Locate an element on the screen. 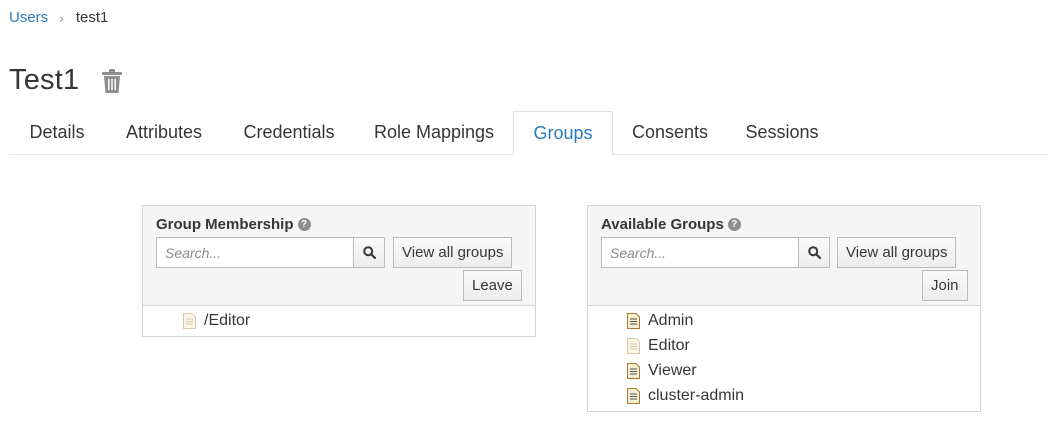 This screenshot has height=447, width=1048. tab-consents: Consents is located at coordinates (670, 132).